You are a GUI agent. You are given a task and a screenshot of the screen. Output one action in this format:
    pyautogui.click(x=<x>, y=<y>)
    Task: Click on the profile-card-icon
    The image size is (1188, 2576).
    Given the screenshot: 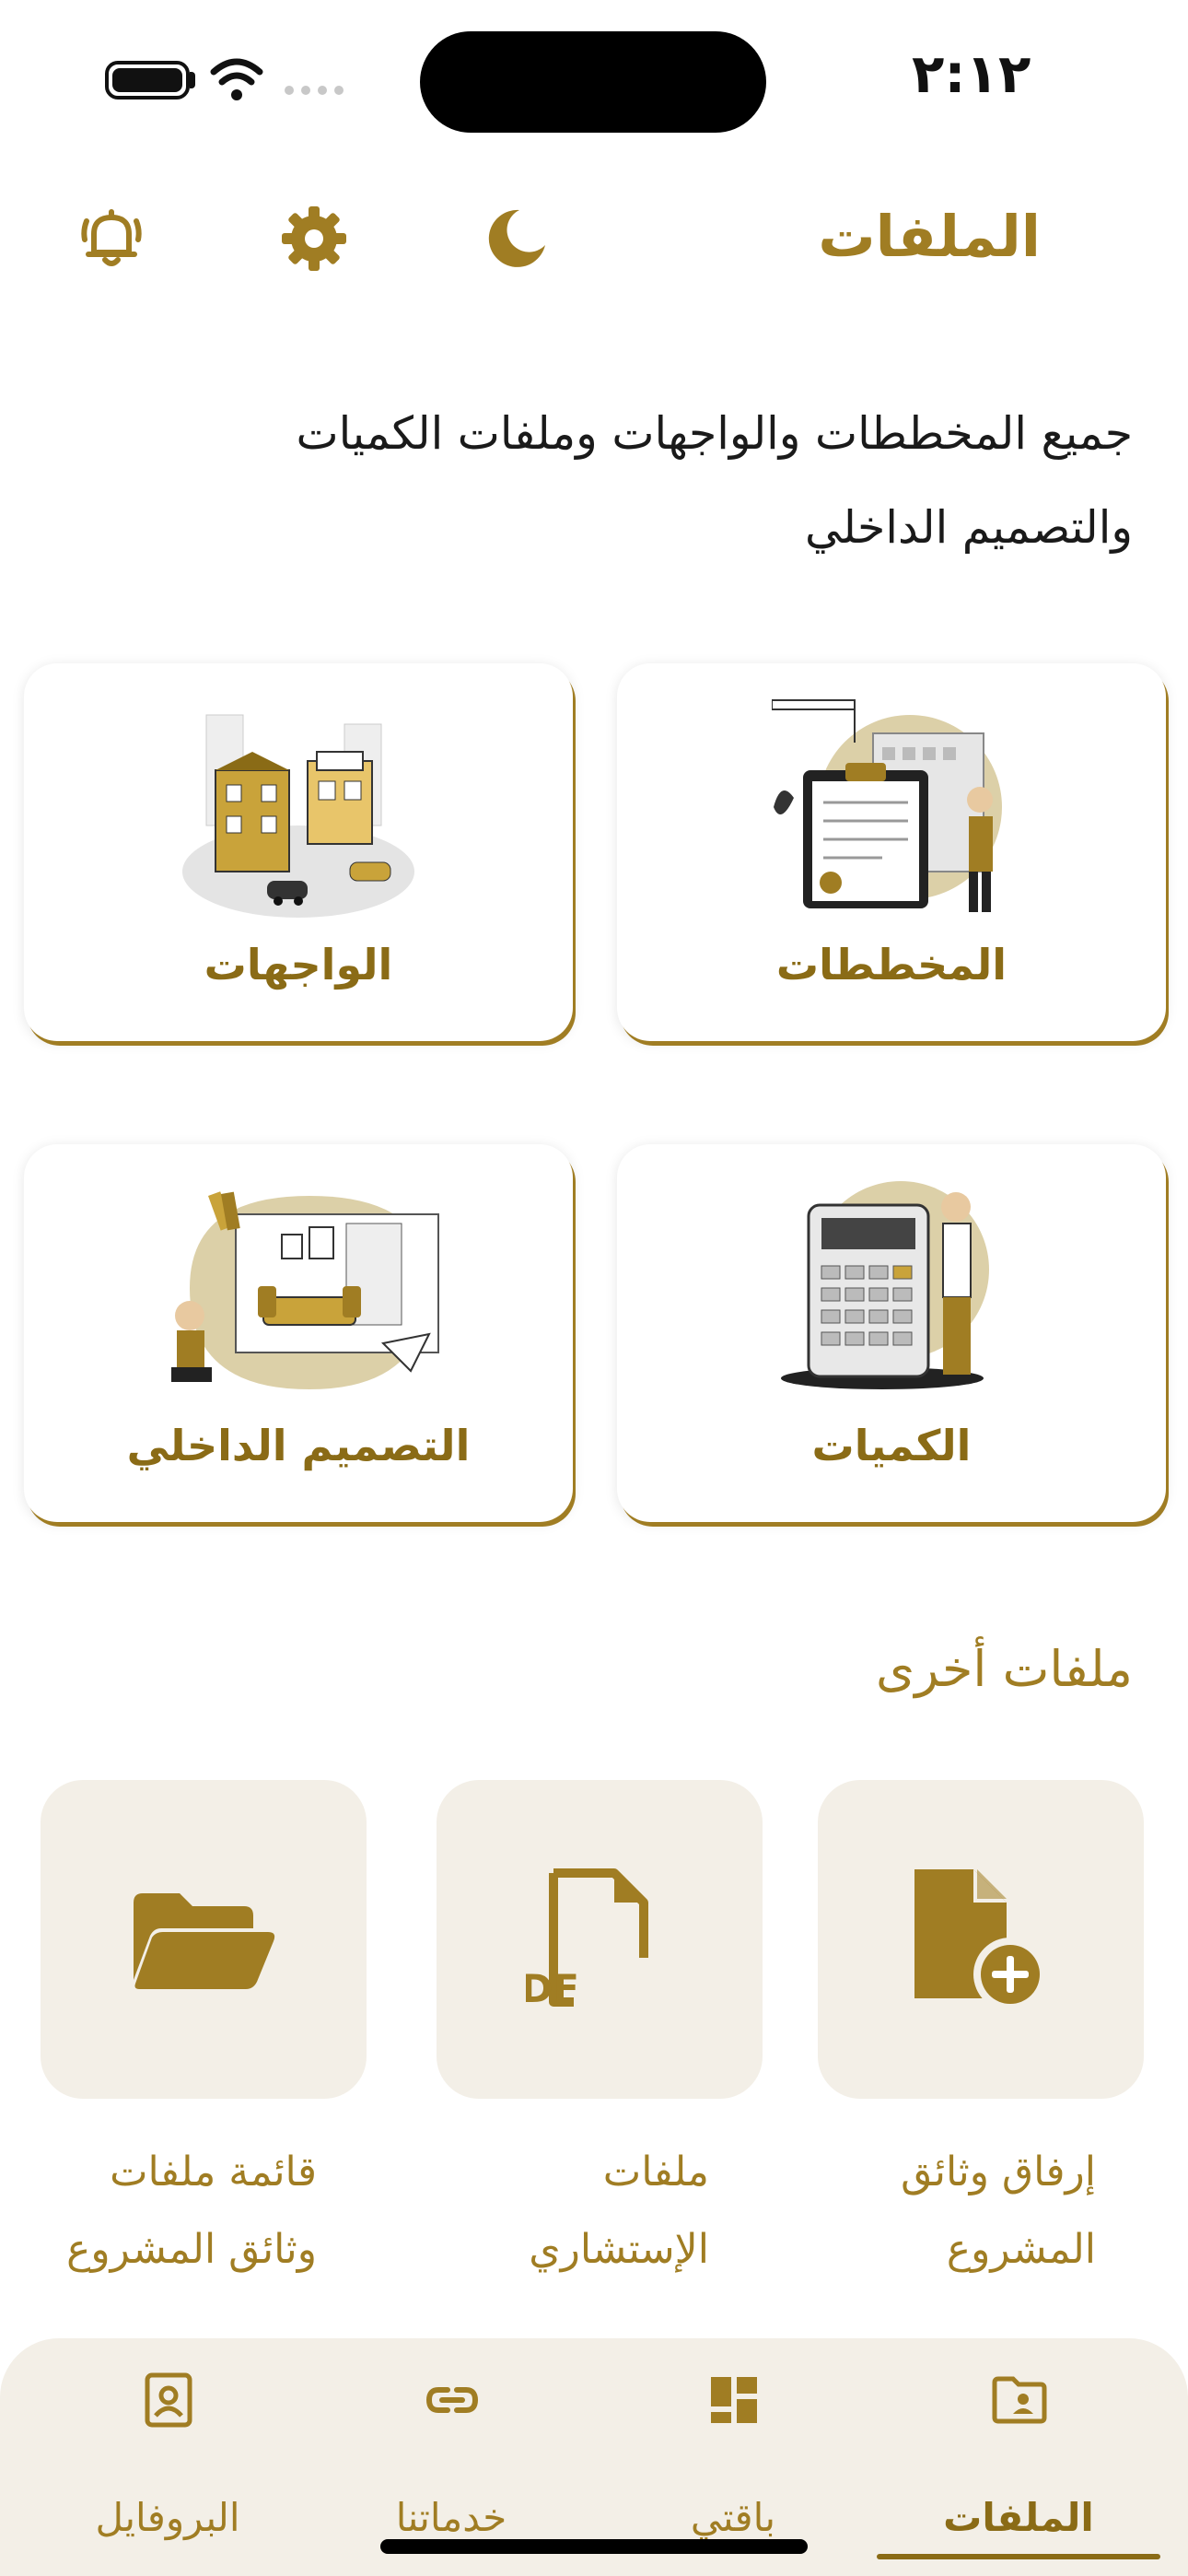 What is the action you would take?
    pyautogui.click(x=168, y=2400)
    